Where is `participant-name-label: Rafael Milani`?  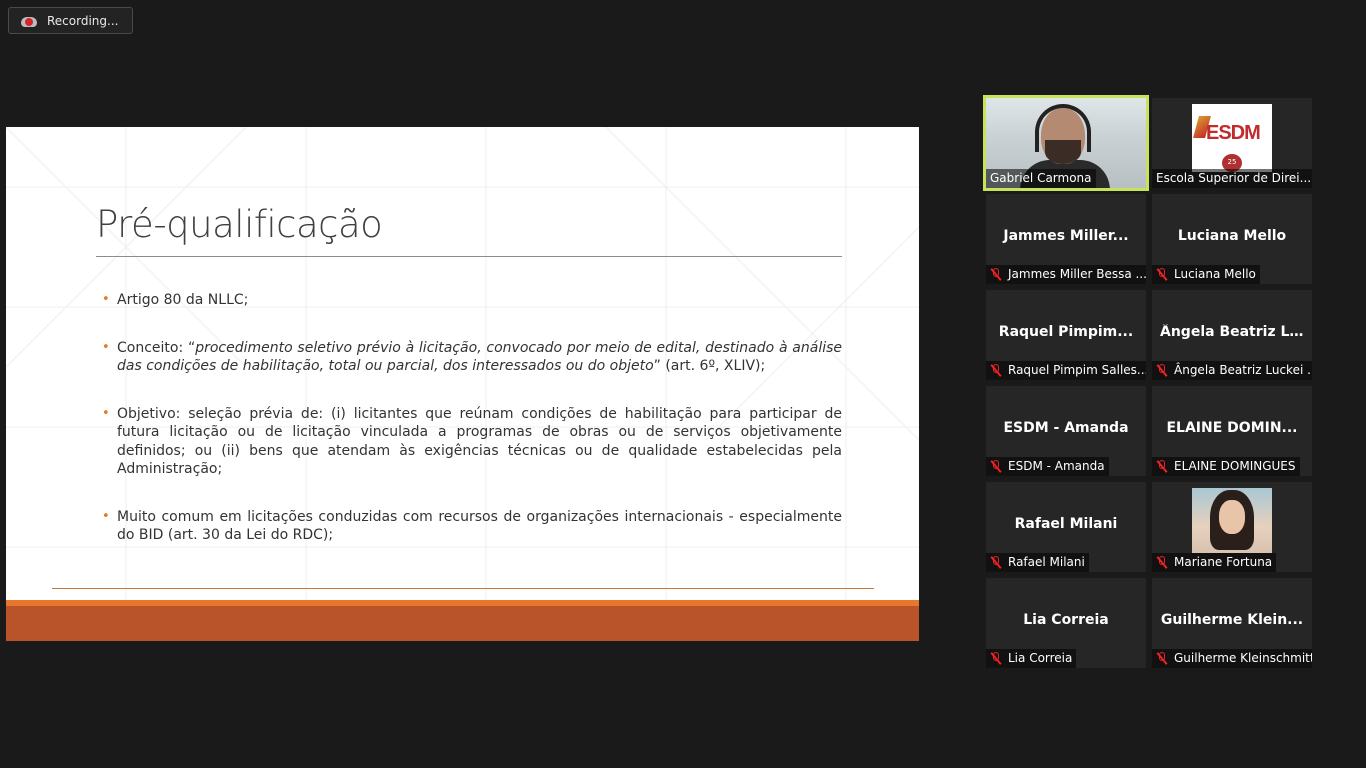 participant-name-label: Rafael Milani is located at coordinates (1037, 562).